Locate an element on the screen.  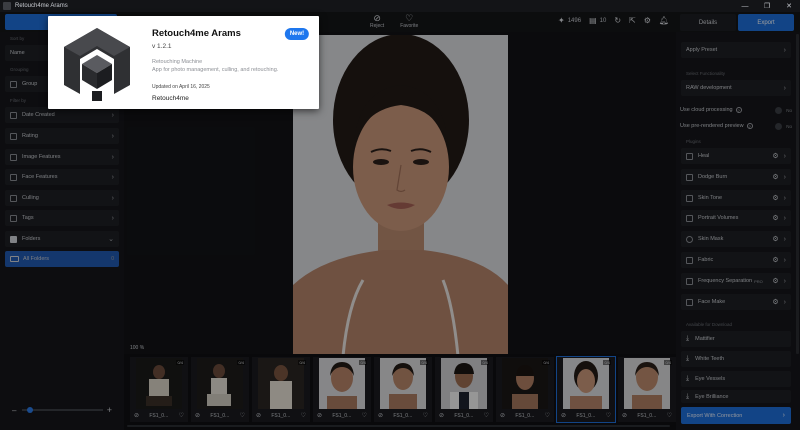
maximize-icon: ❐ is located at coordinates (767, 6).